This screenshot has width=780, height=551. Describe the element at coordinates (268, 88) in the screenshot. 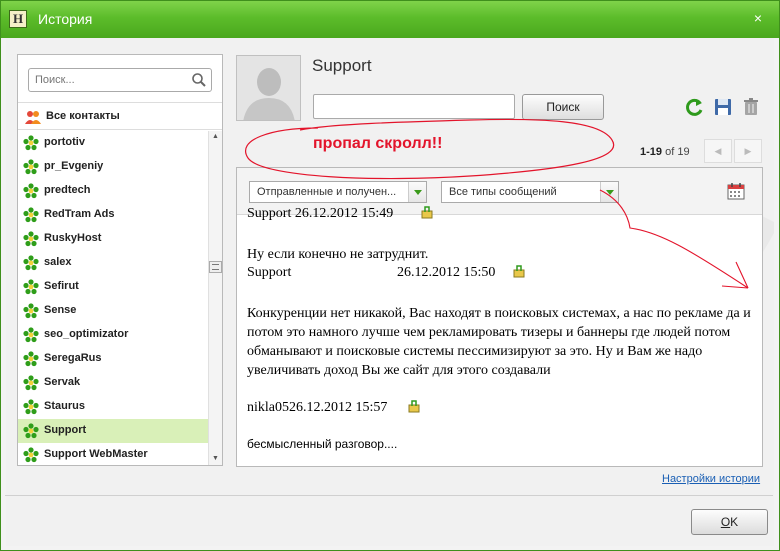

I see `avatar` at that location.